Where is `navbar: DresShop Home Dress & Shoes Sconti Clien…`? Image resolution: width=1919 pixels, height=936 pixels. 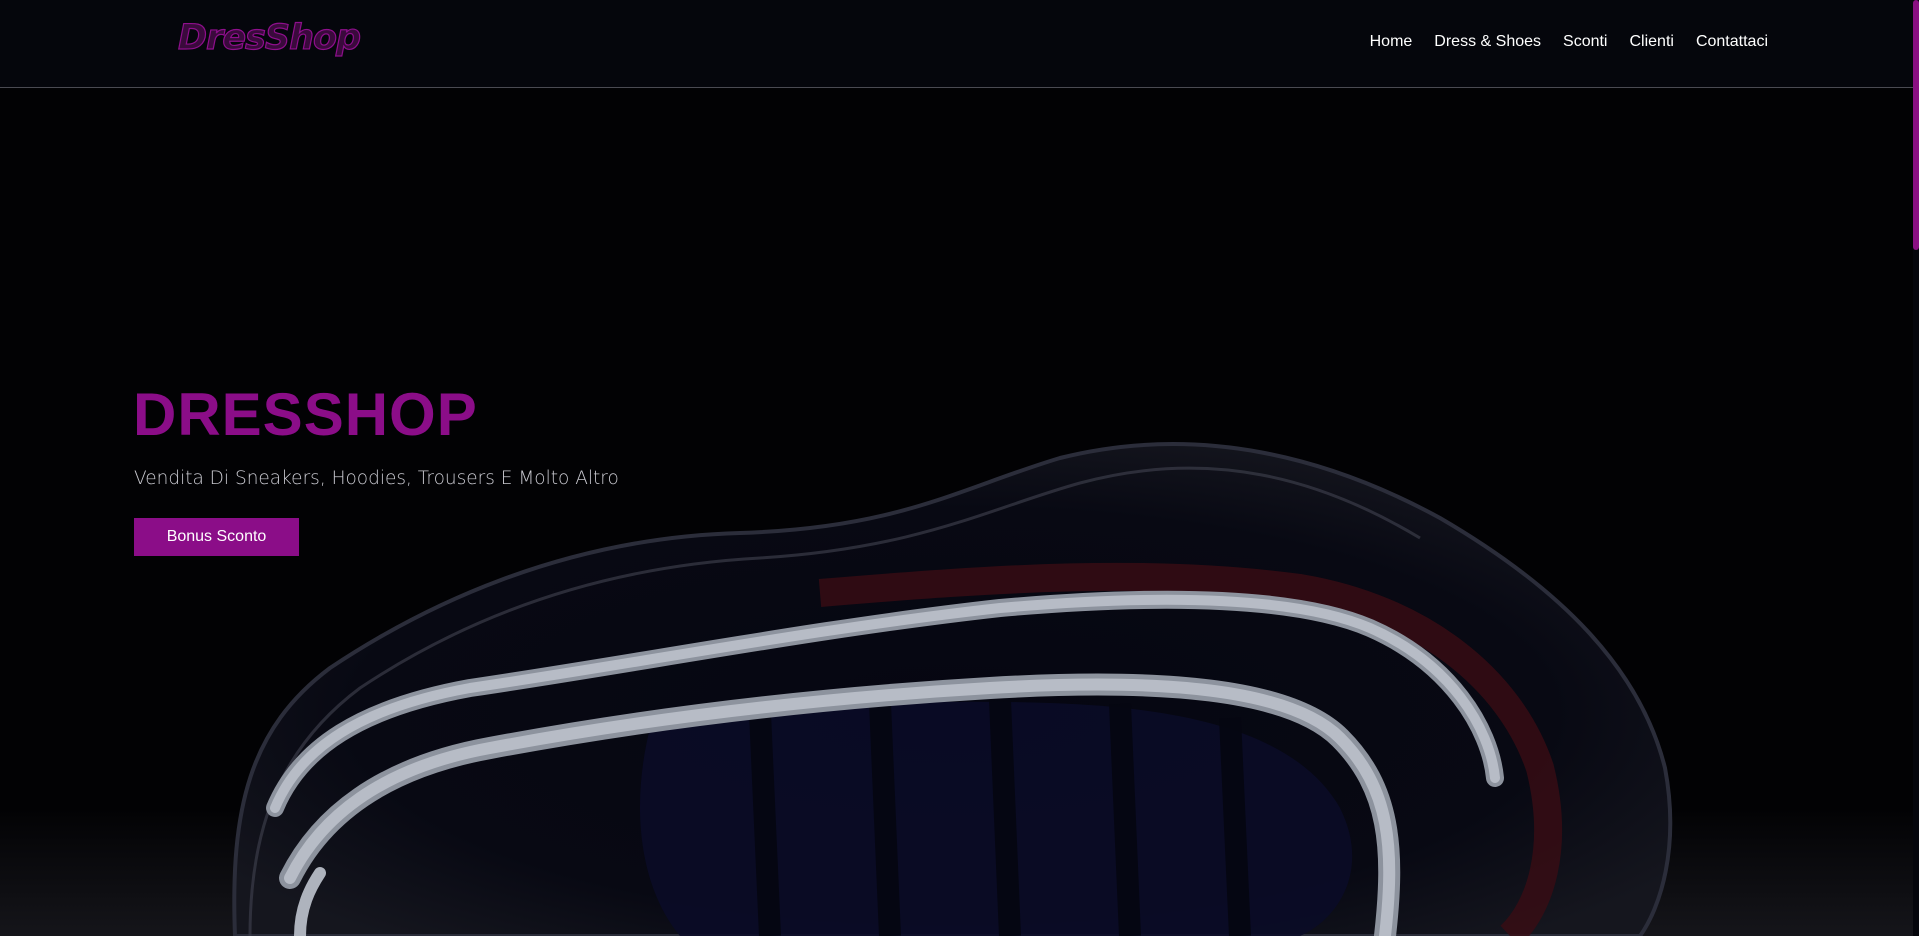 navbar: DresShop Home Dress & Shoes Sconti Clien… is located at coordinates (956, 44).